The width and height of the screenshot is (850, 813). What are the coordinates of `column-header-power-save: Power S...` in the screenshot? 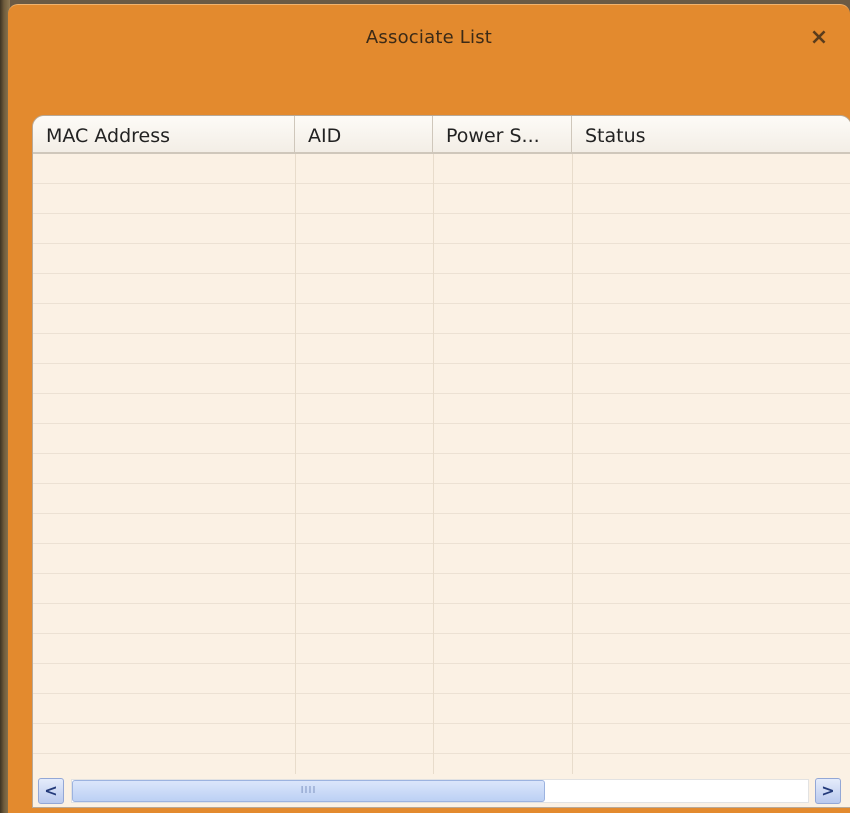 It's located at (502, 134).